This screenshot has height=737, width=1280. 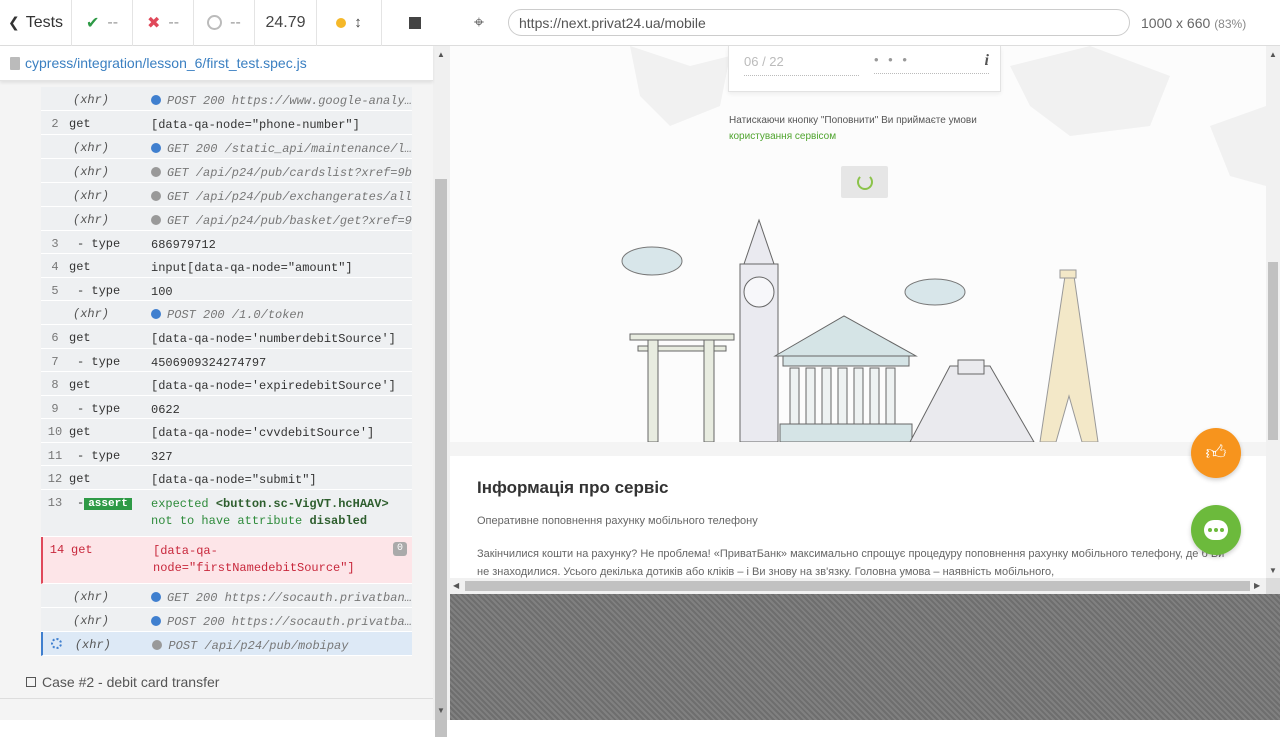 I want to click on command-row: 4 get input[data-qa-node="amount"], so click(x=226, y=266).